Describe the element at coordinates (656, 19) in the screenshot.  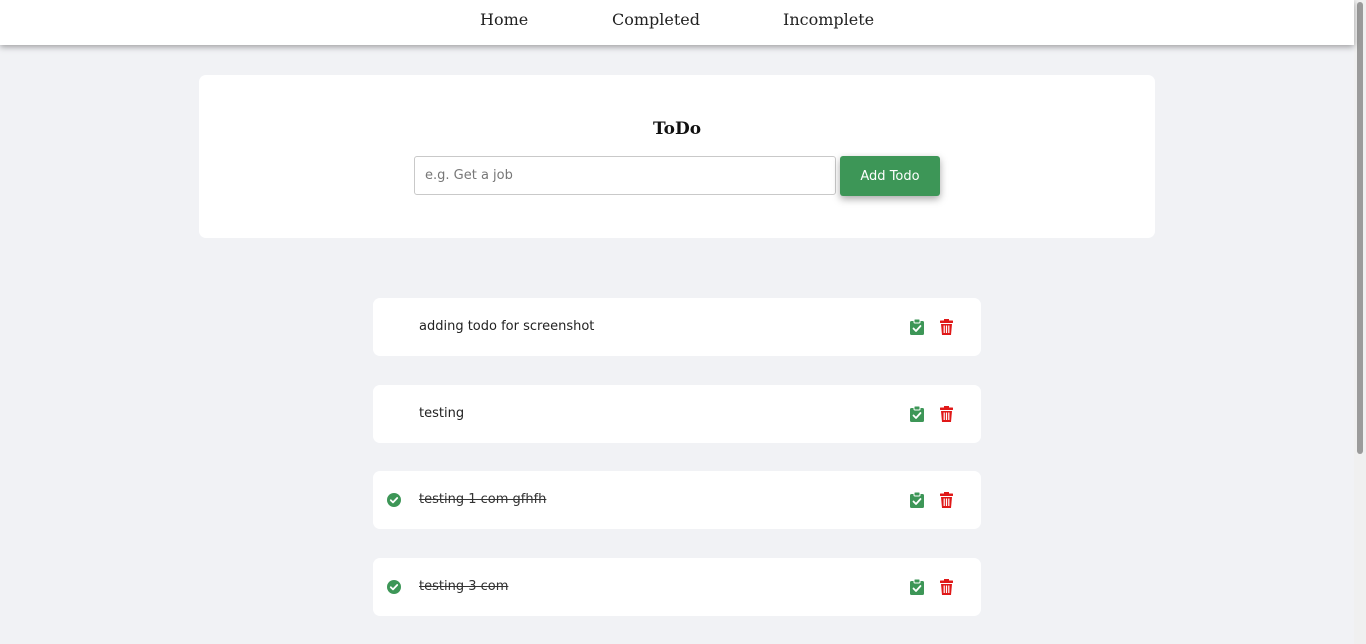
I see `nav-link-completed: Completed` at that location.